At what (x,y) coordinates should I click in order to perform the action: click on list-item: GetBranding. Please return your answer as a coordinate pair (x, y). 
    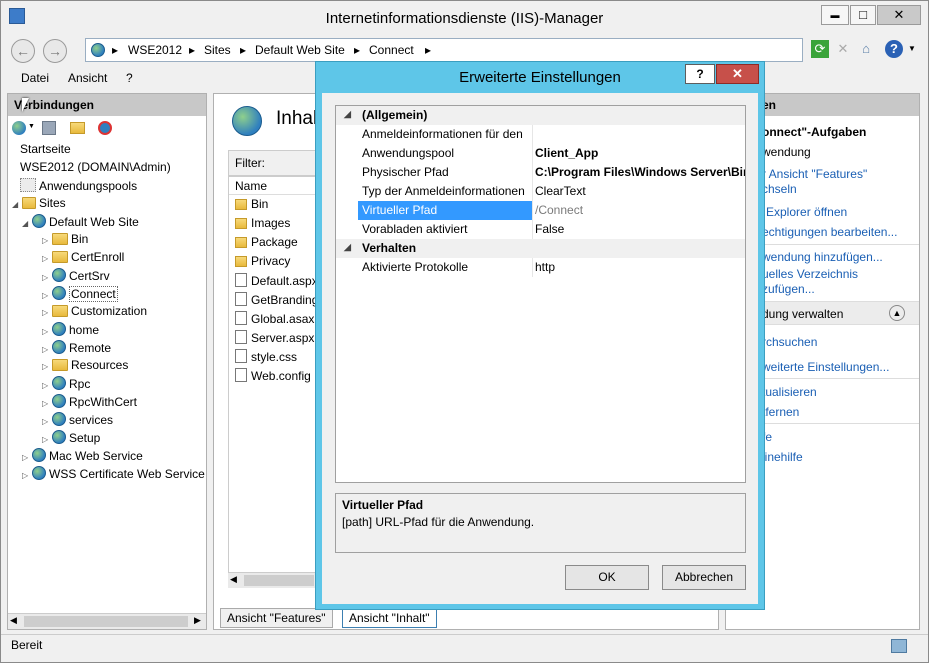
    Looking at the image, I should click on (273, 301).